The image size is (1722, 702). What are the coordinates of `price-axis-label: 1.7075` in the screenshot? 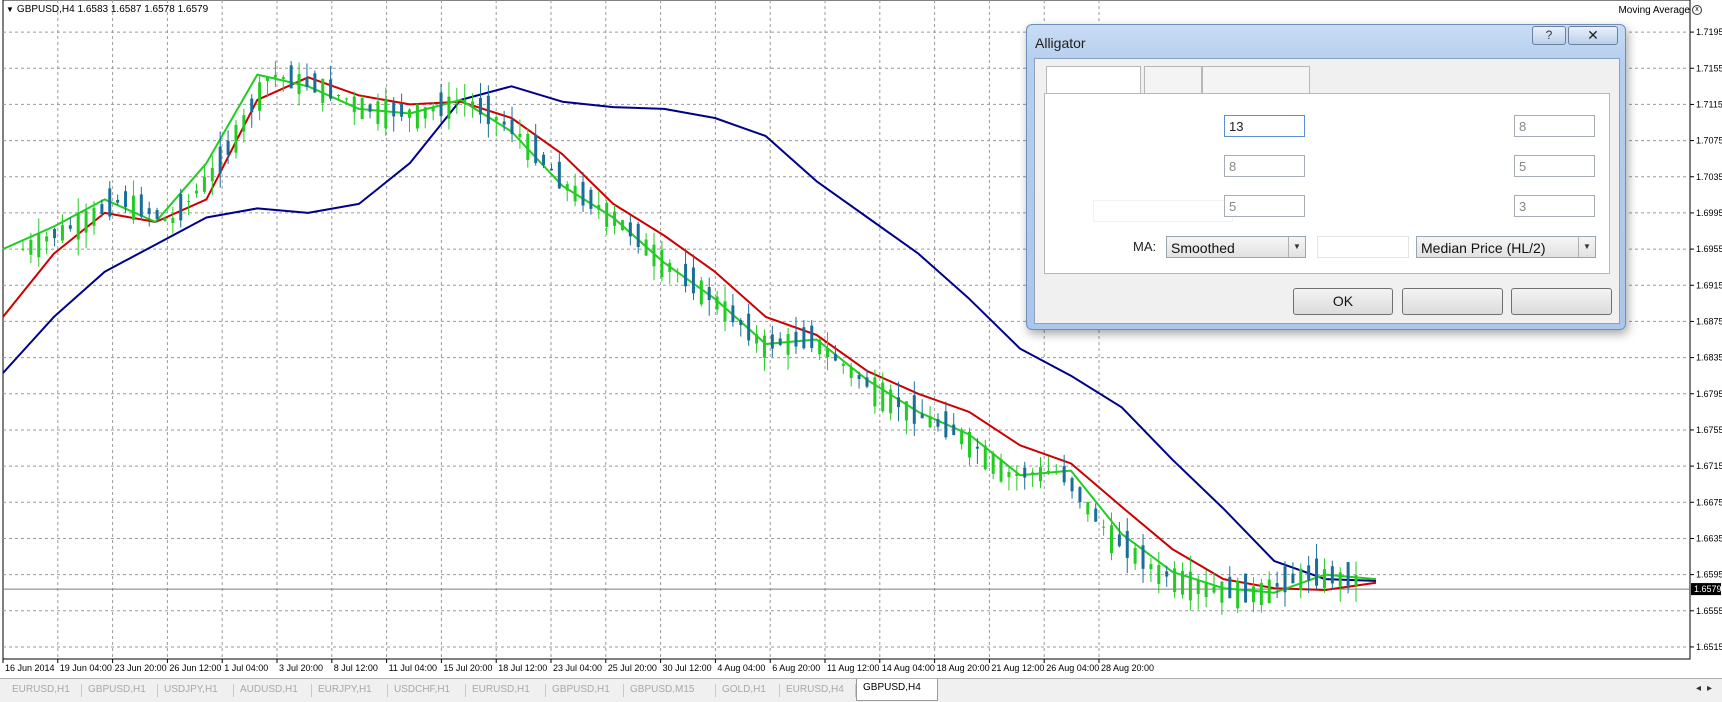 It's located at (1709, 141).